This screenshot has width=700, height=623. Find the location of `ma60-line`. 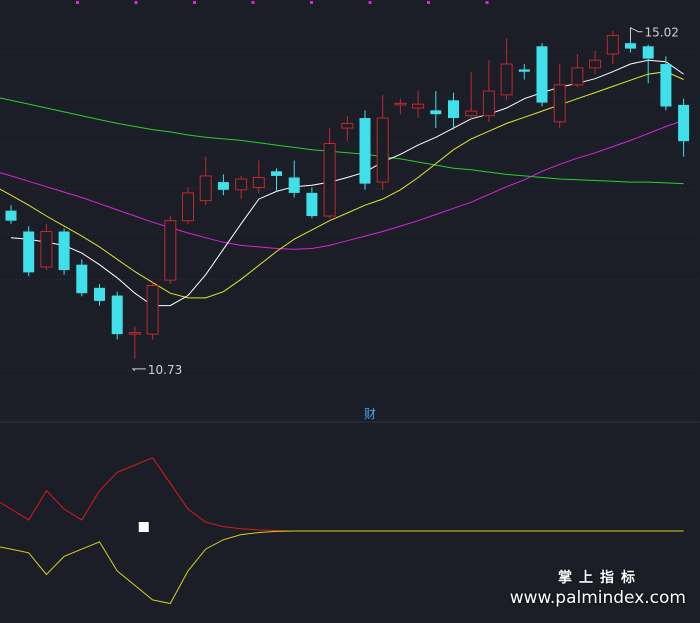

ma60-line is located at coordinates (342, 141).